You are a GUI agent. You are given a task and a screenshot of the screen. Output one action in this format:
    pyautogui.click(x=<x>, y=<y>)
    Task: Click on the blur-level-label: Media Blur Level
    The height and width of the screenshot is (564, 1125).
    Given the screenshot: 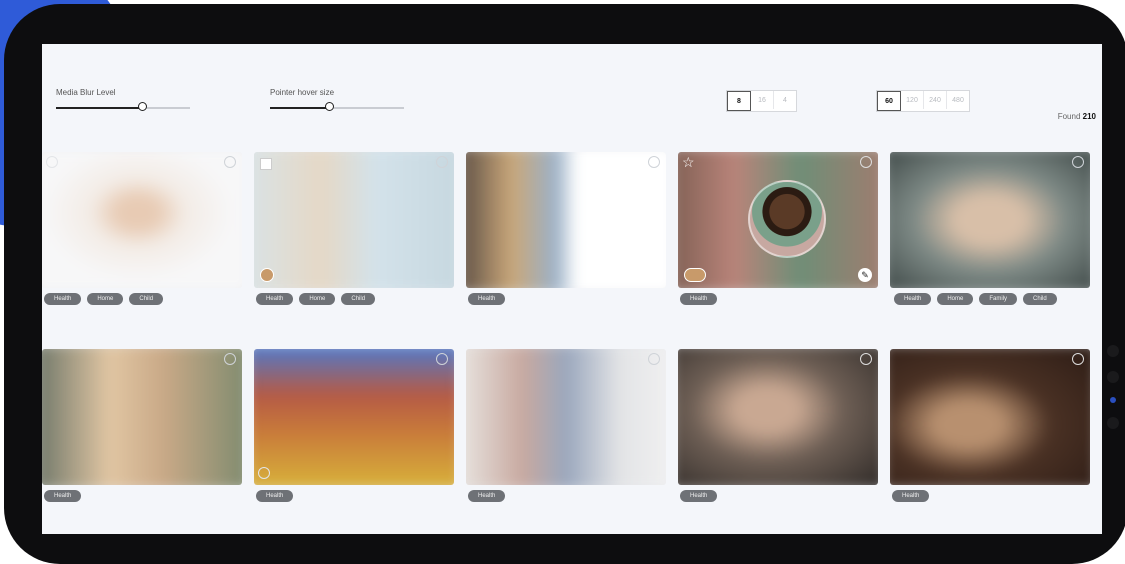 What is the action you would take?
    pyautogui.click(x=86, y=92)
    